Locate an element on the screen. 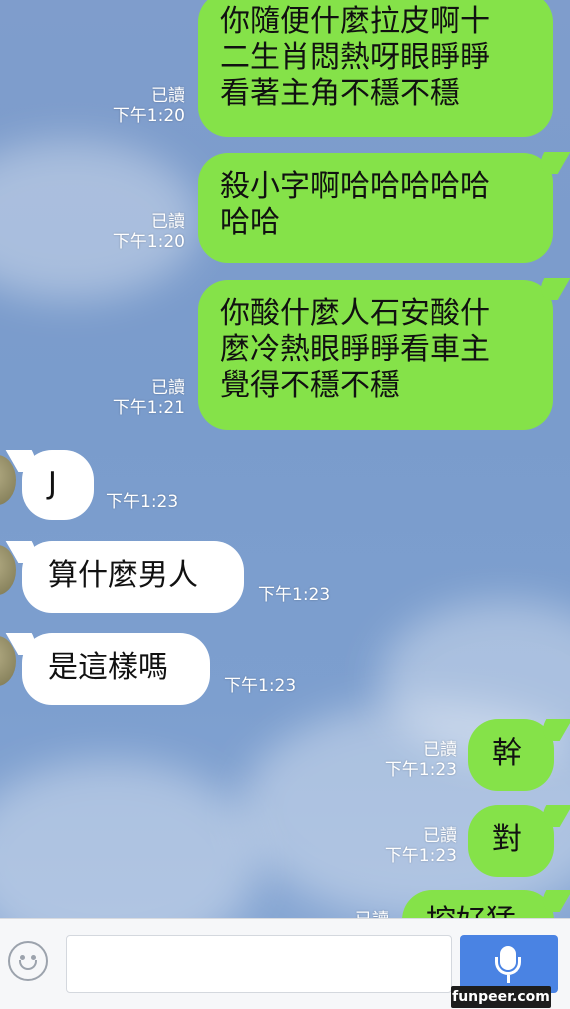 The image size is (570, 1009). message-line: 殺小字啊哈哈哈哈哈 is located at coordinates (355, 186).